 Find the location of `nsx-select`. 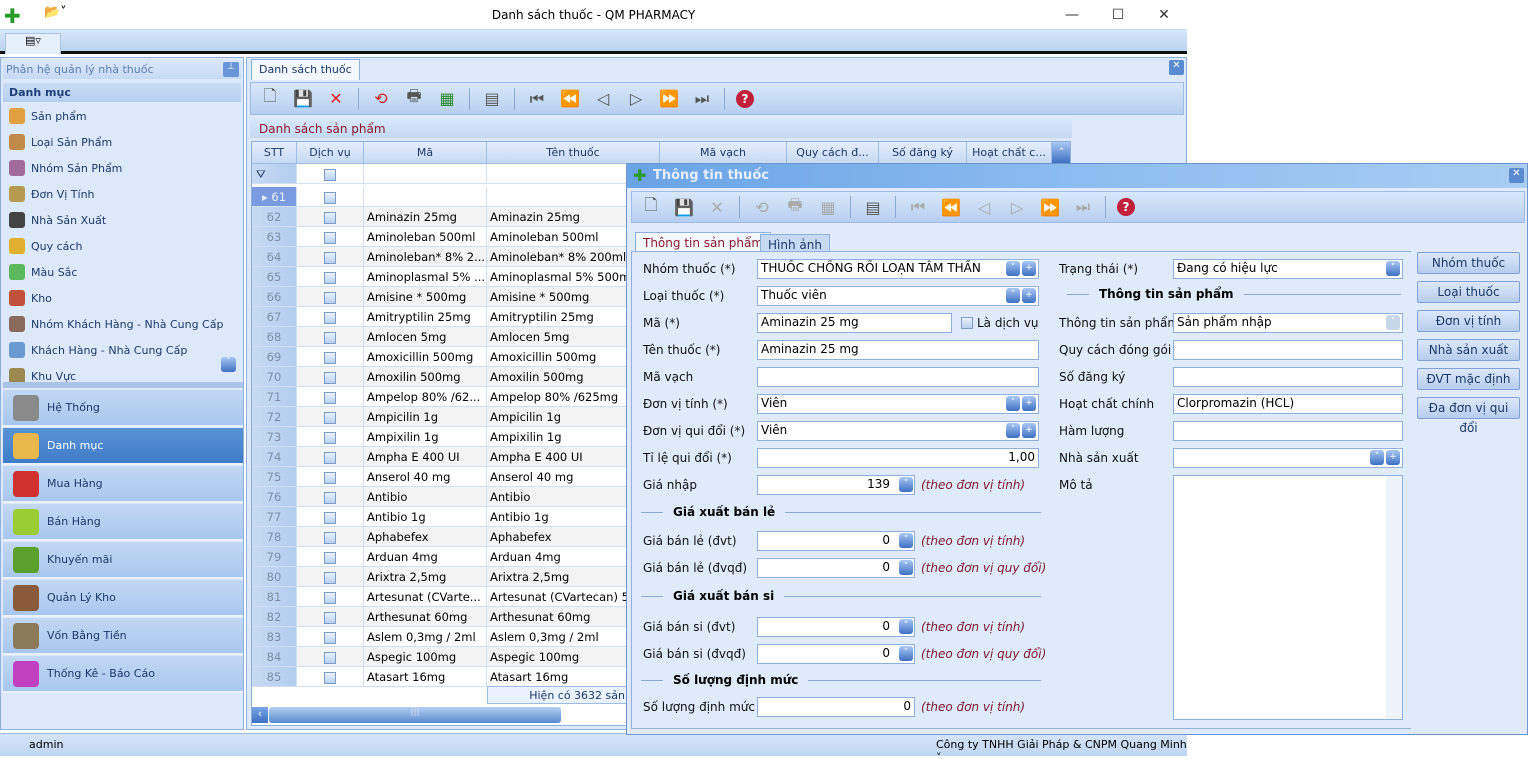

nsx-select is located at coordinates (1288, 458).